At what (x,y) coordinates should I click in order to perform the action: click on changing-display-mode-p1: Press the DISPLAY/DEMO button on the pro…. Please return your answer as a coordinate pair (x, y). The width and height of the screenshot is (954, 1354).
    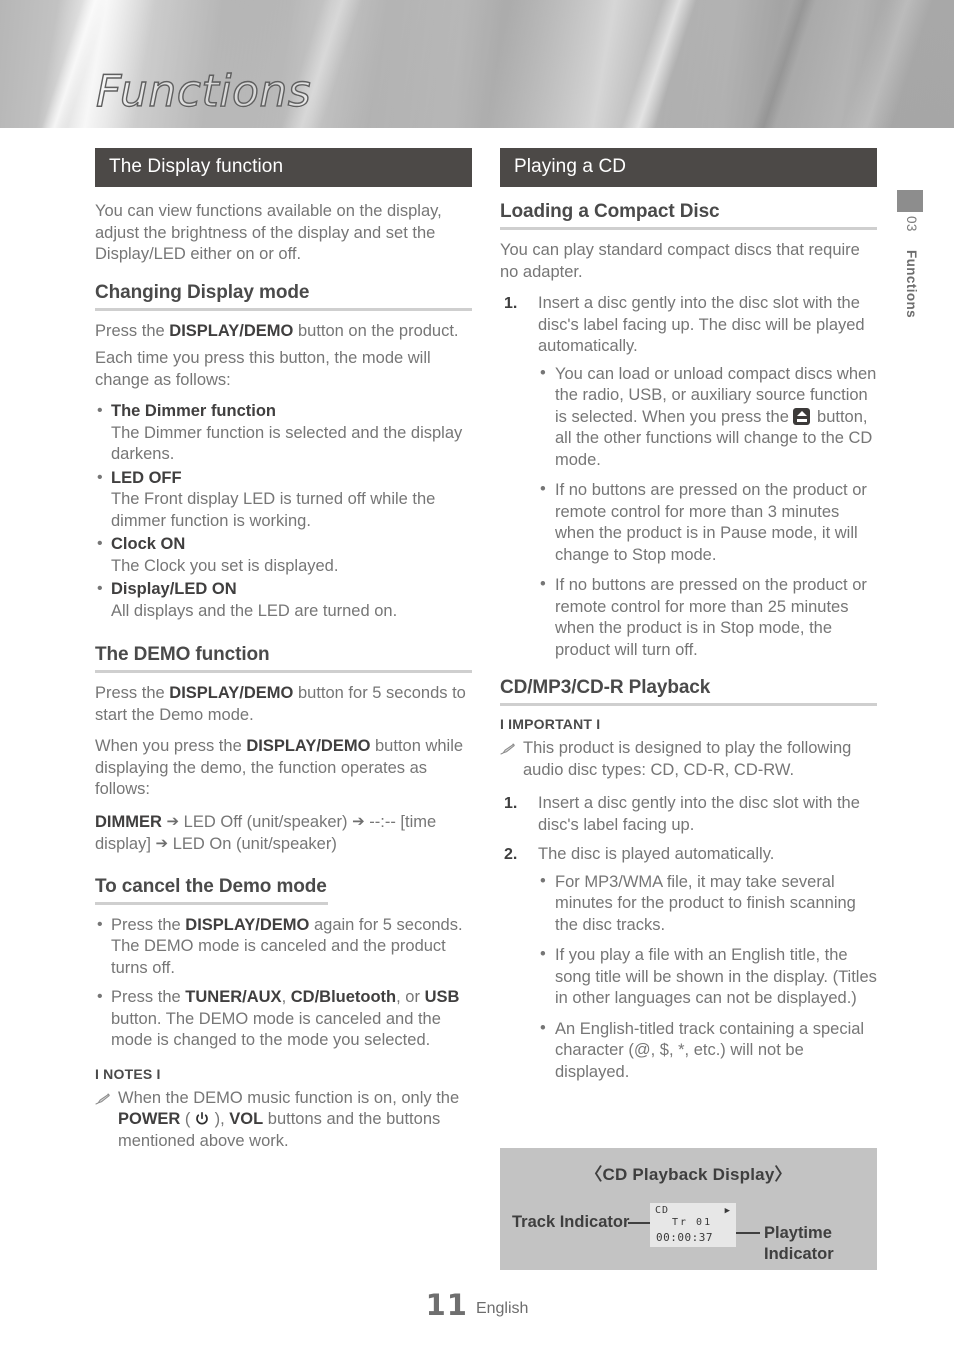
    Looking at the image, I should click on (283, 332).